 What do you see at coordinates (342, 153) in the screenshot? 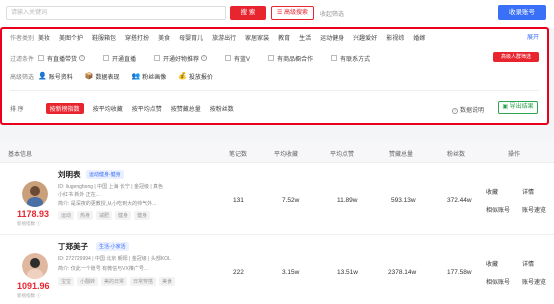
I see `header-avg-like: 平均点赞` at bounding box center [342, 153].